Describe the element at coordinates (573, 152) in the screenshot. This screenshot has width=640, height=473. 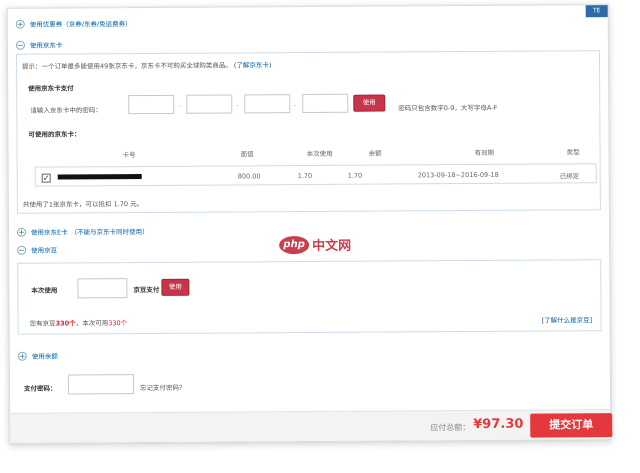
I see `col-type: 类型` at that location.